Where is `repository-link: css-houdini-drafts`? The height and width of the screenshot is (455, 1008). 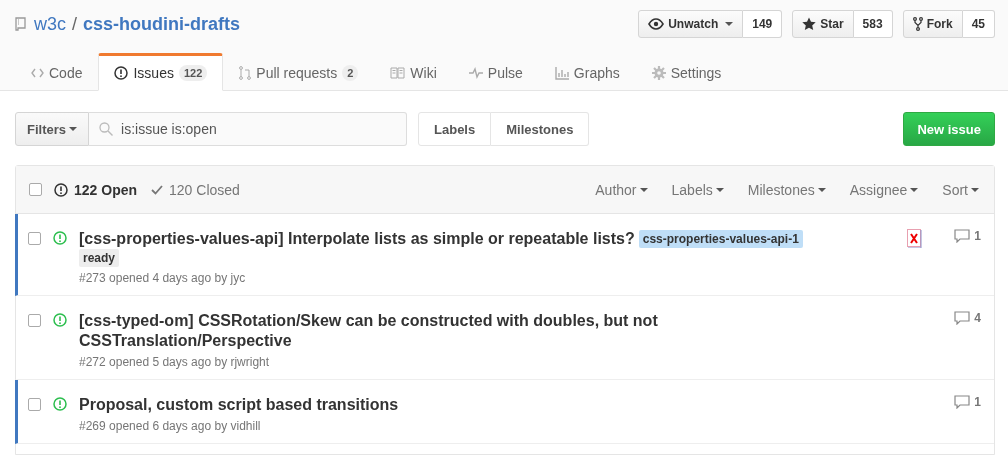
repository-link: css-houdini-drafts is located at coordinates (162, 24).